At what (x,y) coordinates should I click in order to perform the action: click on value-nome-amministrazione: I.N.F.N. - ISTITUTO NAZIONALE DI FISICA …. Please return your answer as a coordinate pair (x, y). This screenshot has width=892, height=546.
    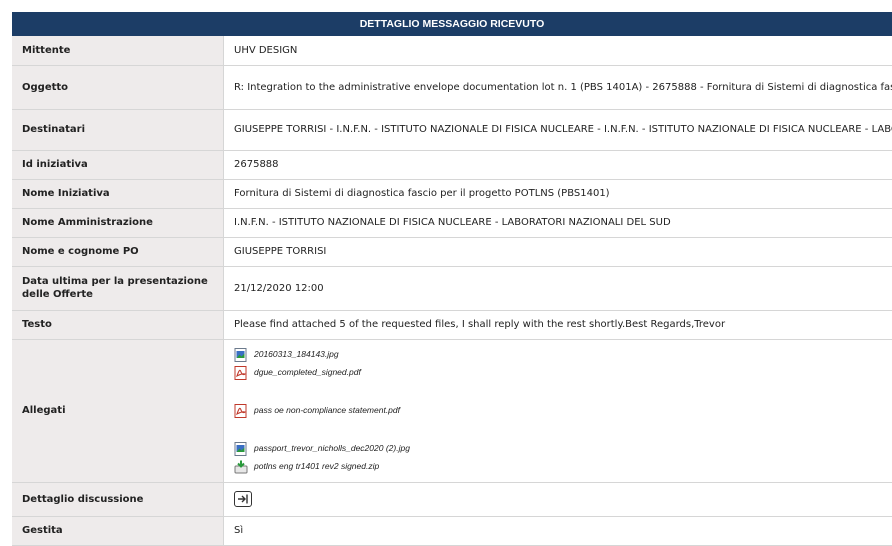
    Looking at the image, I should click on (558, 222).